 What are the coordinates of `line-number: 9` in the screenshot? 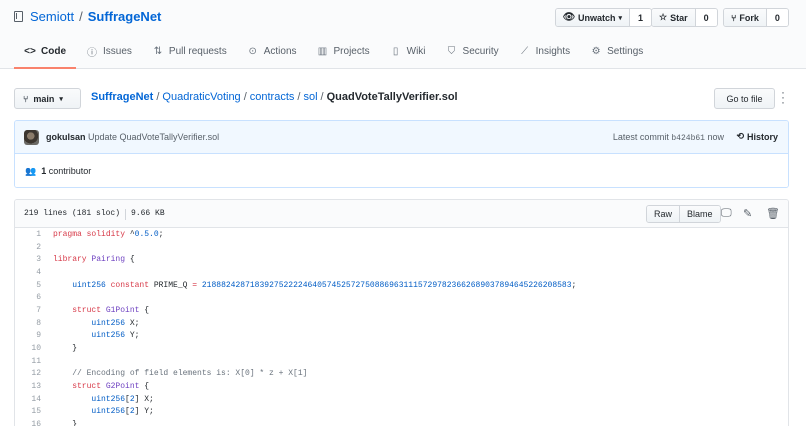 It's located at (28, 335).